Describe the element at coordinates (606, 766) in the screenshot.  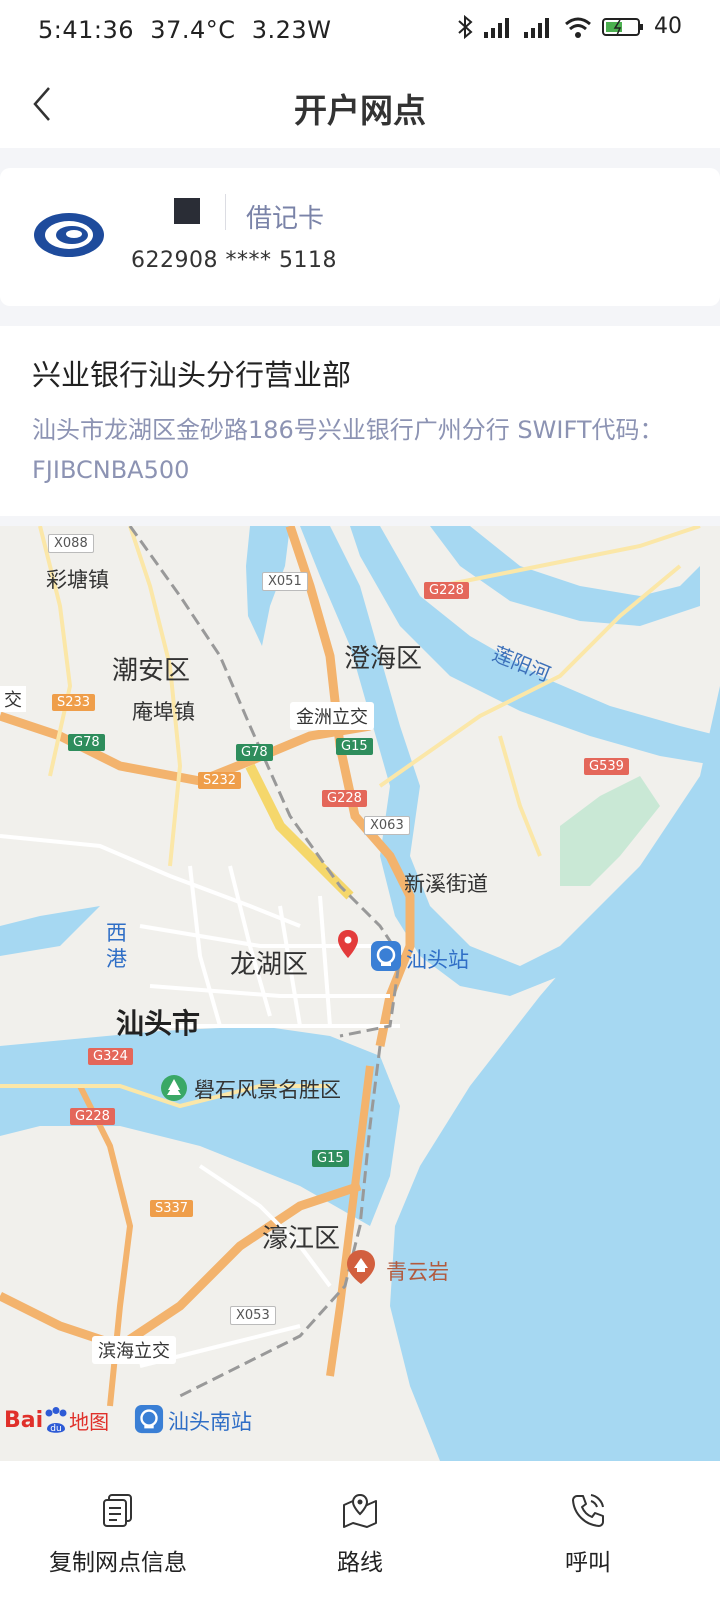
I see `road-g539: G539` at that location.